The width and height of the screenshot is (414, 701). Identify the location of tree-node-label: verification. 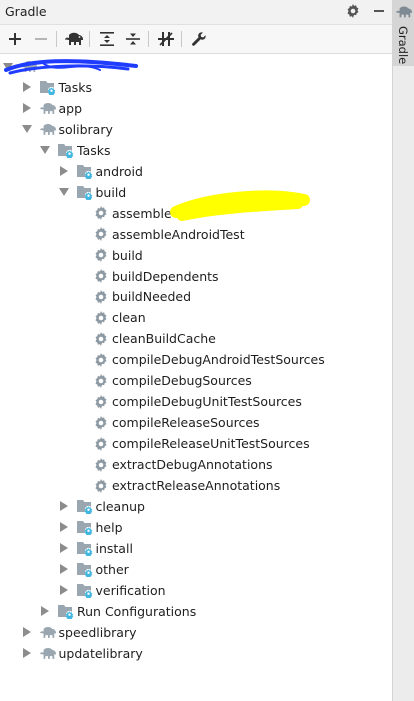
(130, 590).